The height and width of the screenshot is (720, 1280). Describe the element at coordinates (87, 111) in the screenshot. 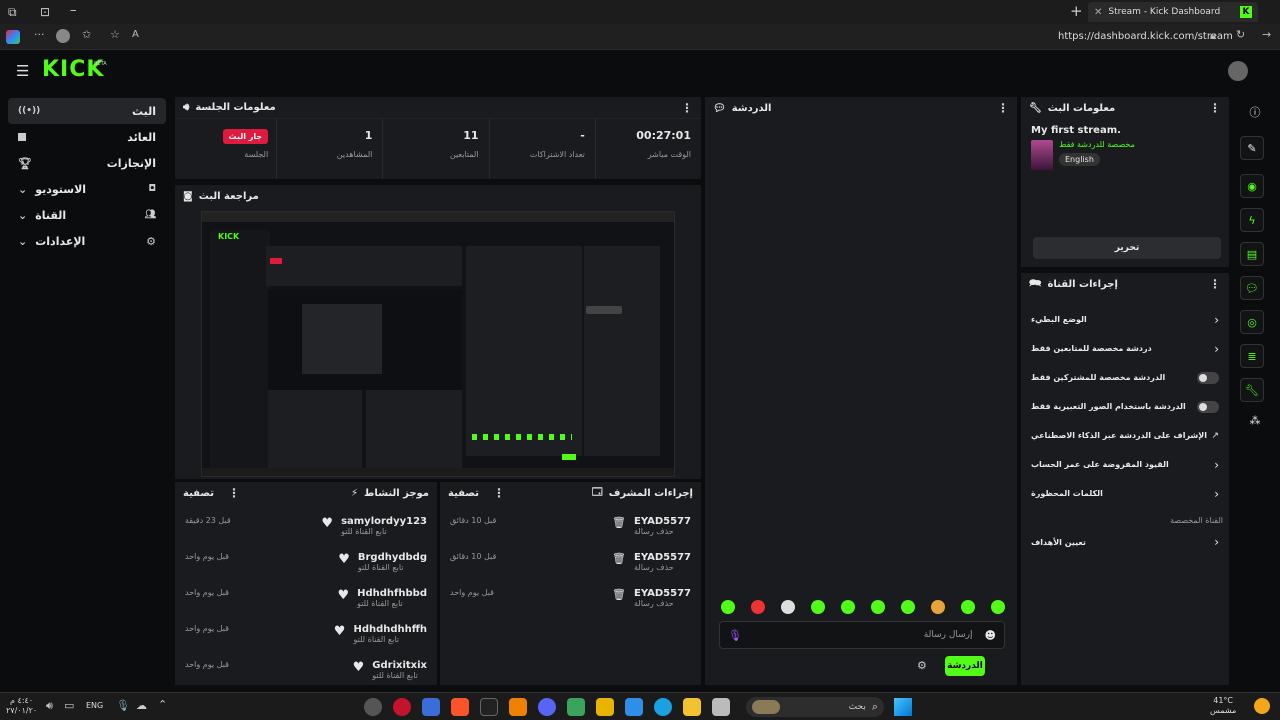

I see `sidebar-item-stream: البث ((•))` at that location.